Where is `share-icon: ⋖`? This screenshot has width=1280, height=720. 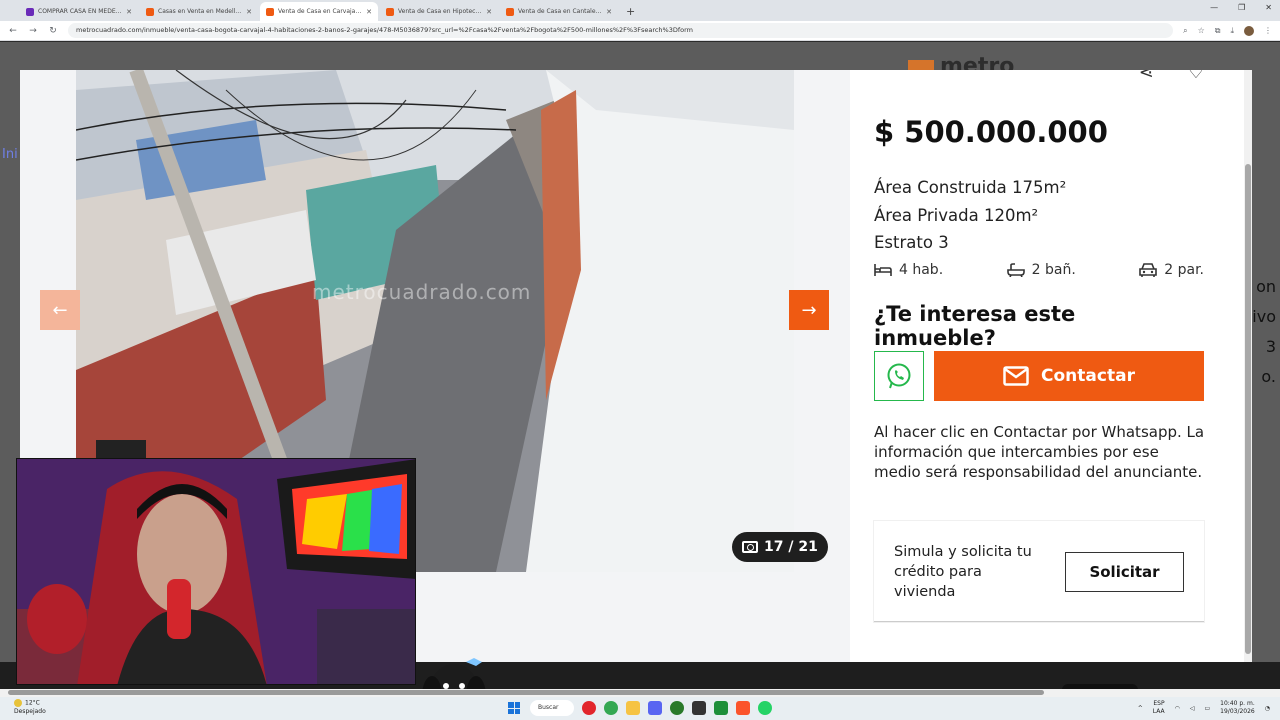
share-icon: ⋖ is located at coordinates (1146, 76).